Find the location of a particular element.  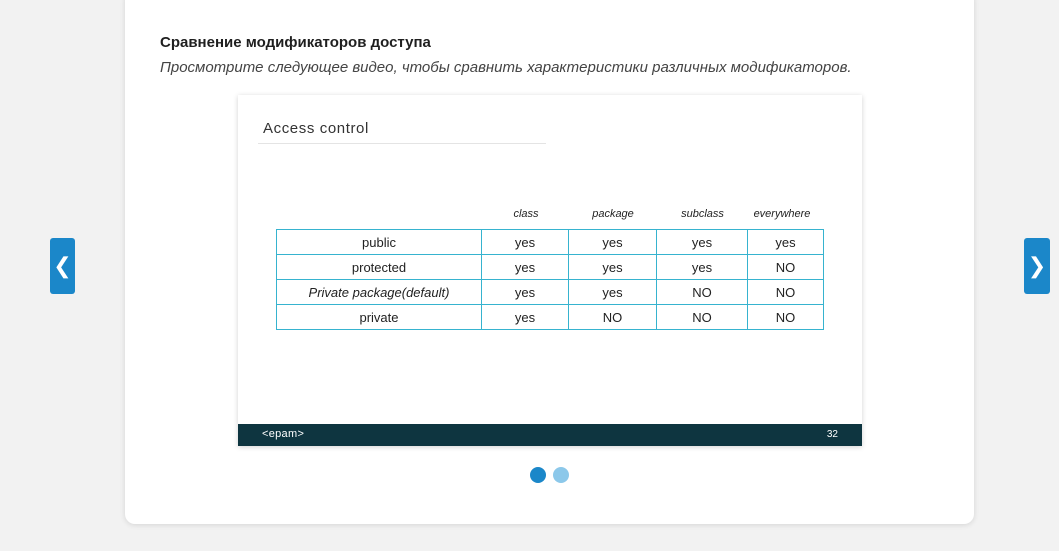

table-row: Private package(default) yes yes NO NO is located at coordinates (550, 292).